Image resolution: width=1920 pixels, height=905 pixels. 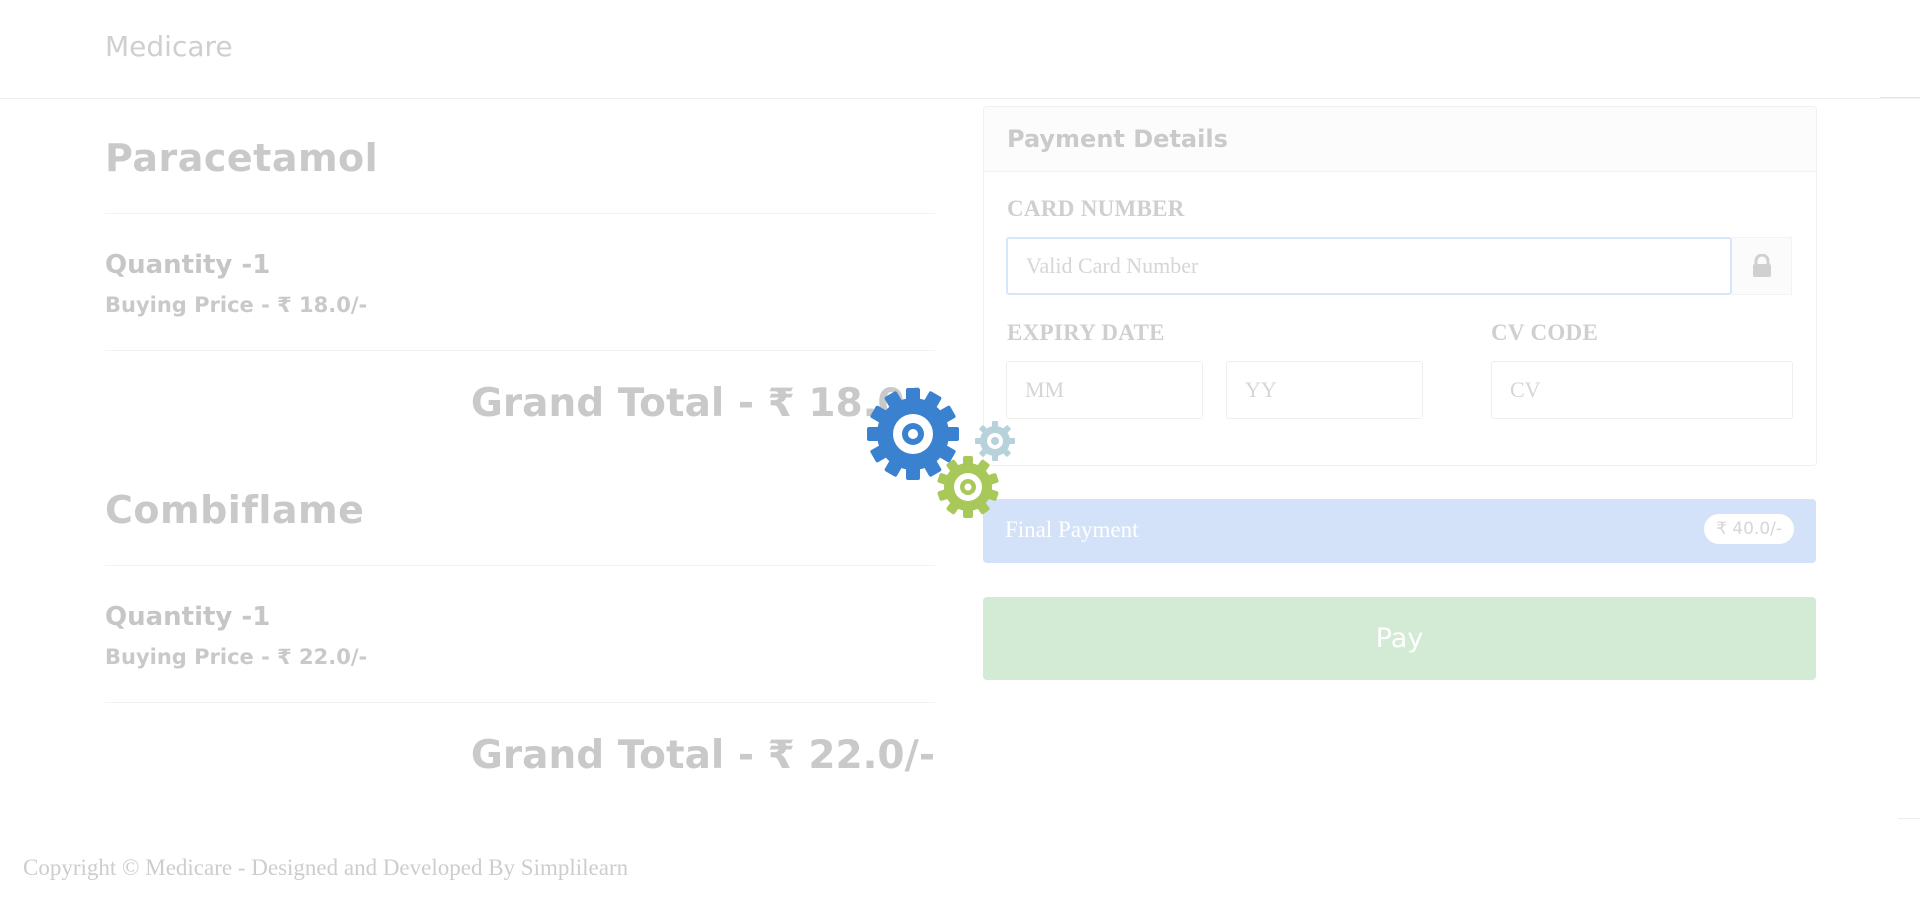 I want to click on navbar-divider, so click(x=1900, y=97).